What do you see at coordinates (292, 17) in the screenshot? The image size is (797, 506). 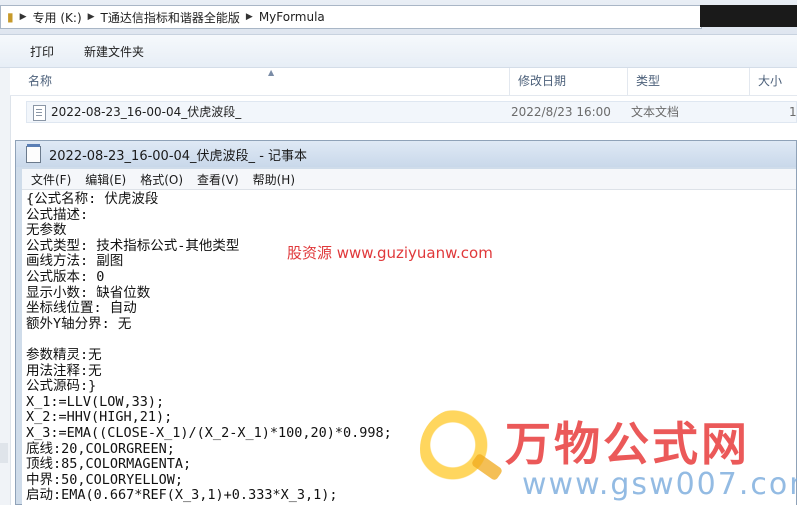 I see `breadcrumb-current: MyFormula` at bounding box center [292, 17].